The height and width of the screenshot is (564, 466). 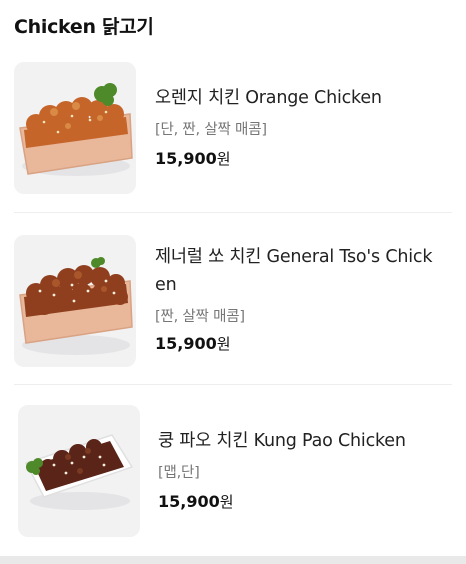 What do you see at coordinates (75, 128) in the screenshot?
I see `orange-chicken-image` at bounding box center [75, 128].